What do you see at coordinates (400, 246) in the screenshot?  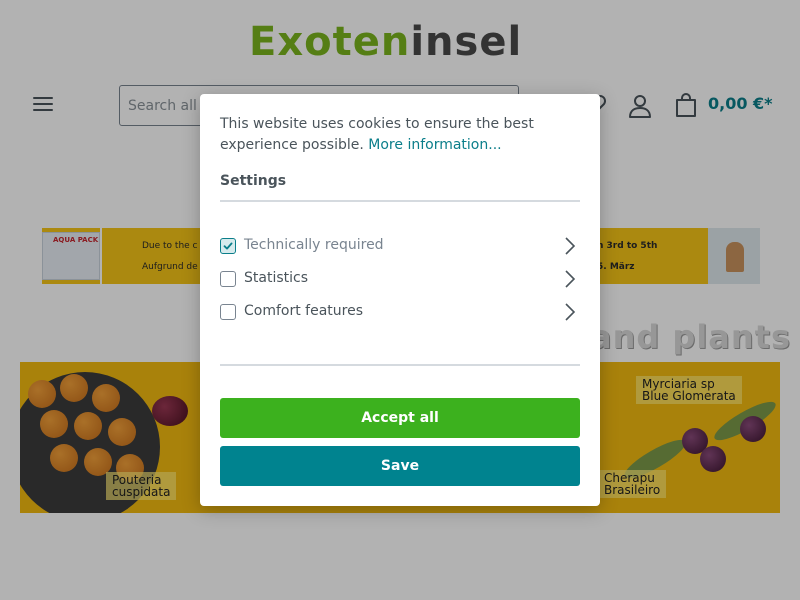 I see `cookie-option-technically-required: Technically required` at bounding box center [400, 246].